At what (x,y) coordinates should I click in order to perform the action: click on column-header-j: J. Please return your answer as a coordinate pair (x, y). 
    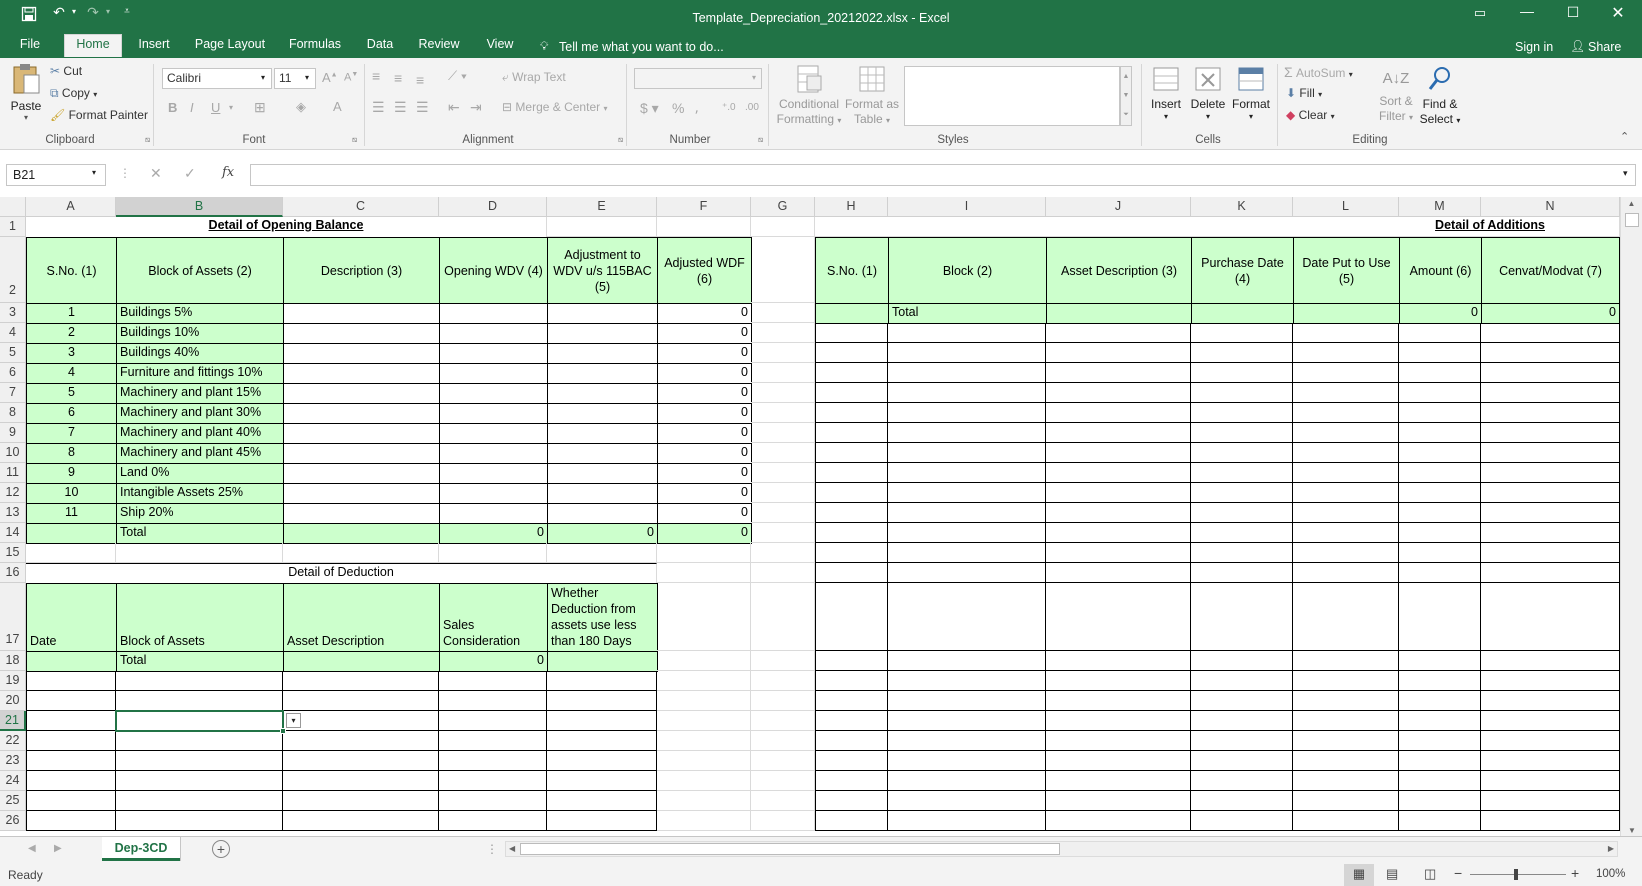
    Looking at the image, I should click on (1118, 207).